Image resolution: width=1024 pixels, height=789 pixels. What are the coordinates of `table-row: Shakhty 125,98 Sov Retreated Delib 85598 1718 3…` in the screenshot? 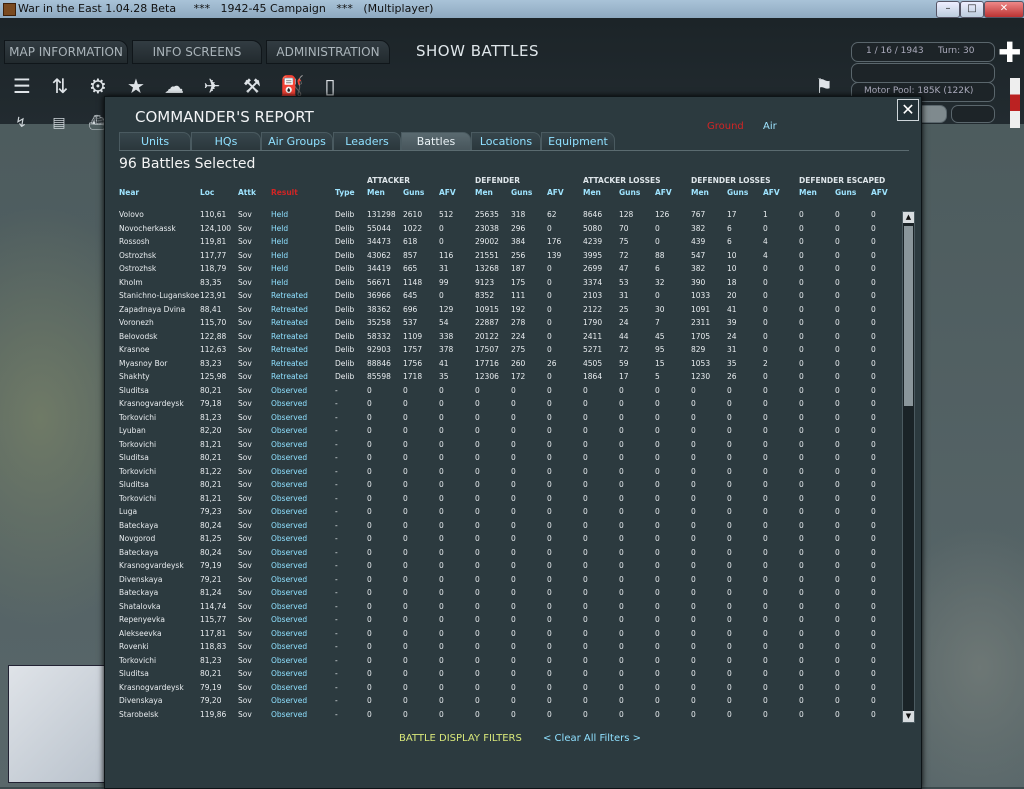 It's located at (505, 377).